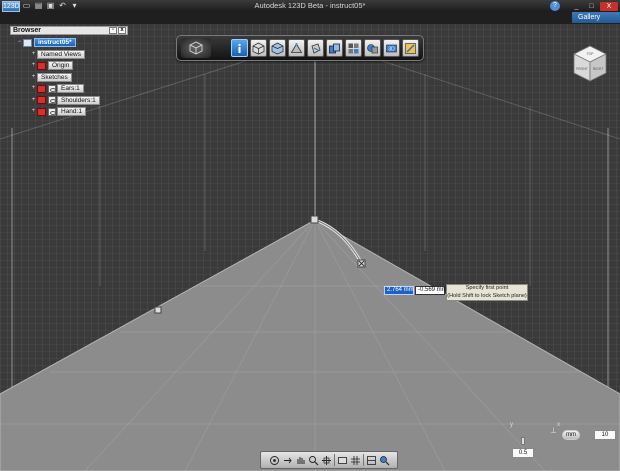 The height and width of the screenshot is (471, 620). I want to click on tree-item-shoulders: + Shoulders:1, so click(69, 101).